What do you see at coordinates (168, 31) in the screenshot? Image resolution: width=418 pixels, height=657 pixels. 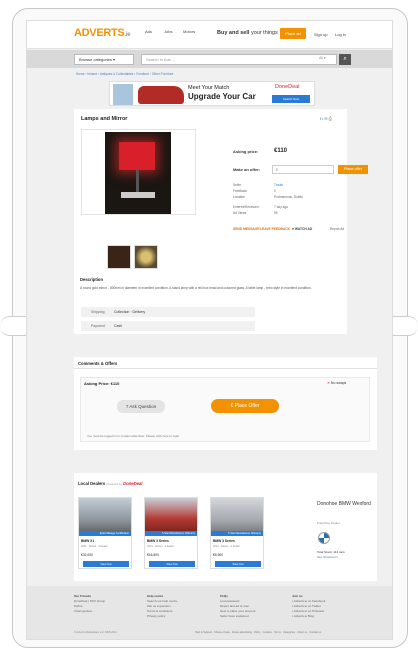 I see `tab-jobs: Jobs` at bounding box center [168, 31].